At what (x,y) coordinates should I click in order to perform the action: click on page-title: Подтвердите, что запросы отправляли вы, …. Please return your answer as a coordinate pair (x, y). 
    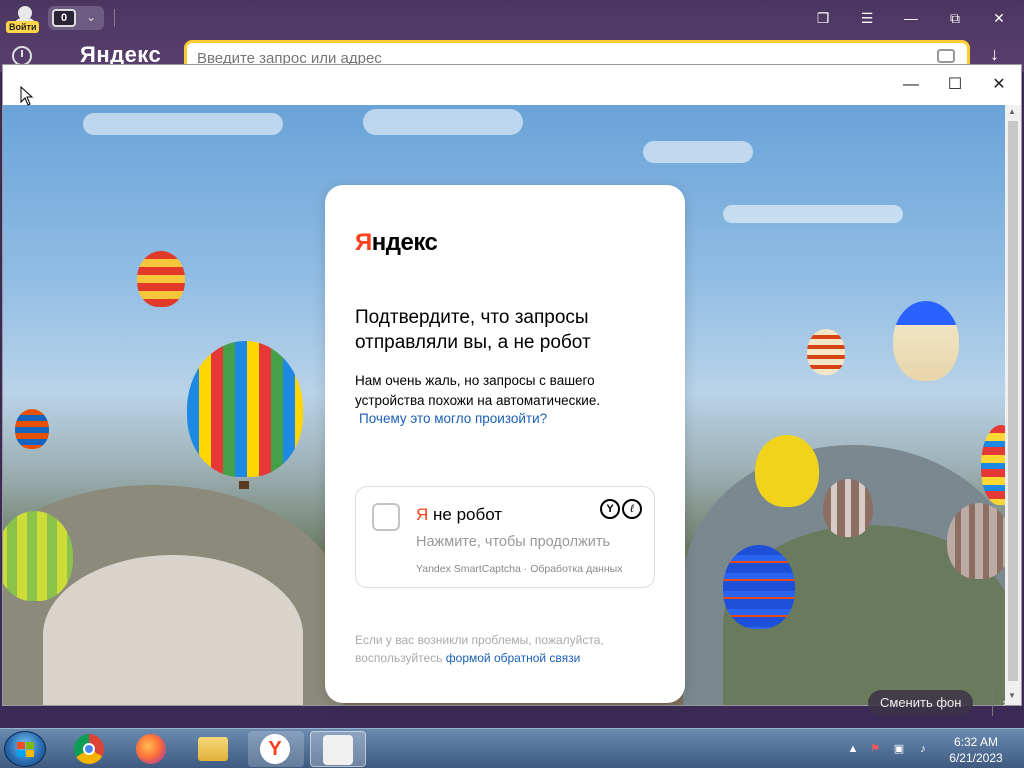
    Looking at the image, I should click on (473, 330).